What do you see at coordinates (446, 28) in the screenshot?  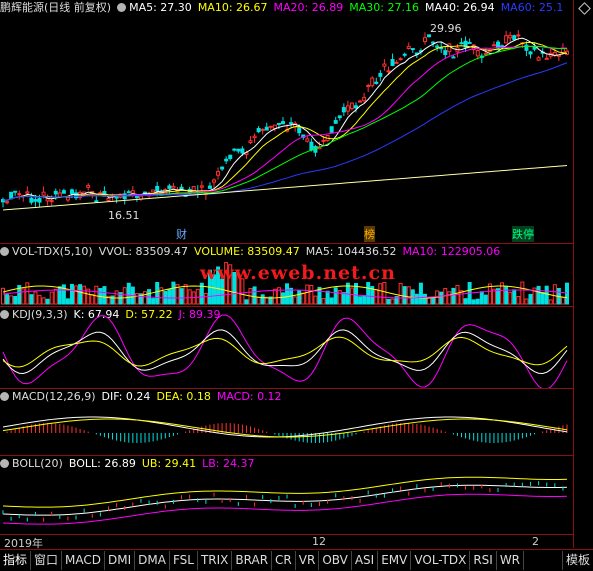 I see `high-price-label: 29.96` at bounding box center [446, 28].